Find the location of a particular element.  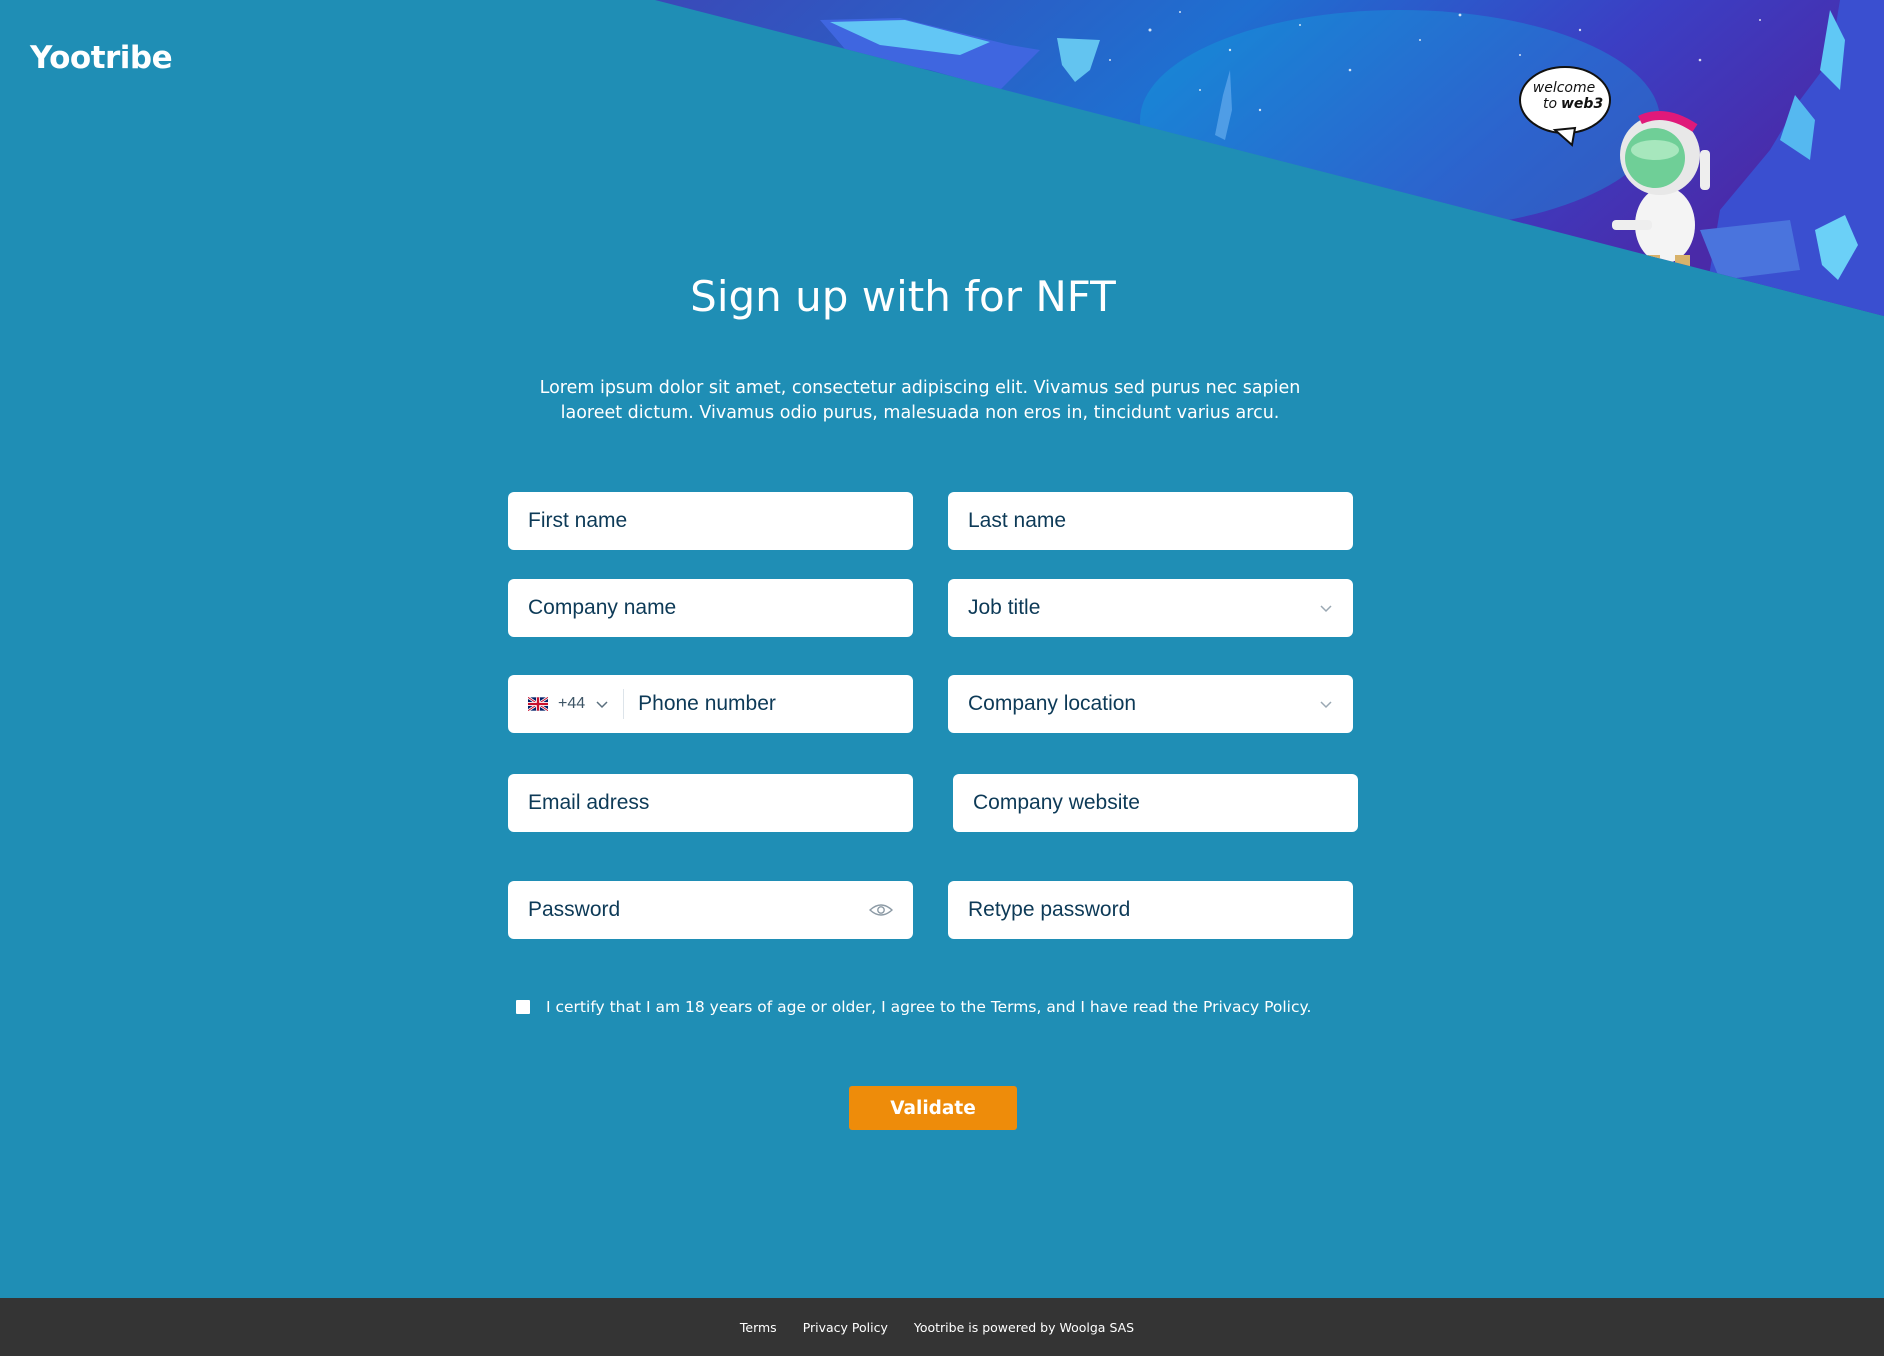

footer-powered-text: Yootribe is powered by Woolga SAS is located at coordinates (1024, 1327).